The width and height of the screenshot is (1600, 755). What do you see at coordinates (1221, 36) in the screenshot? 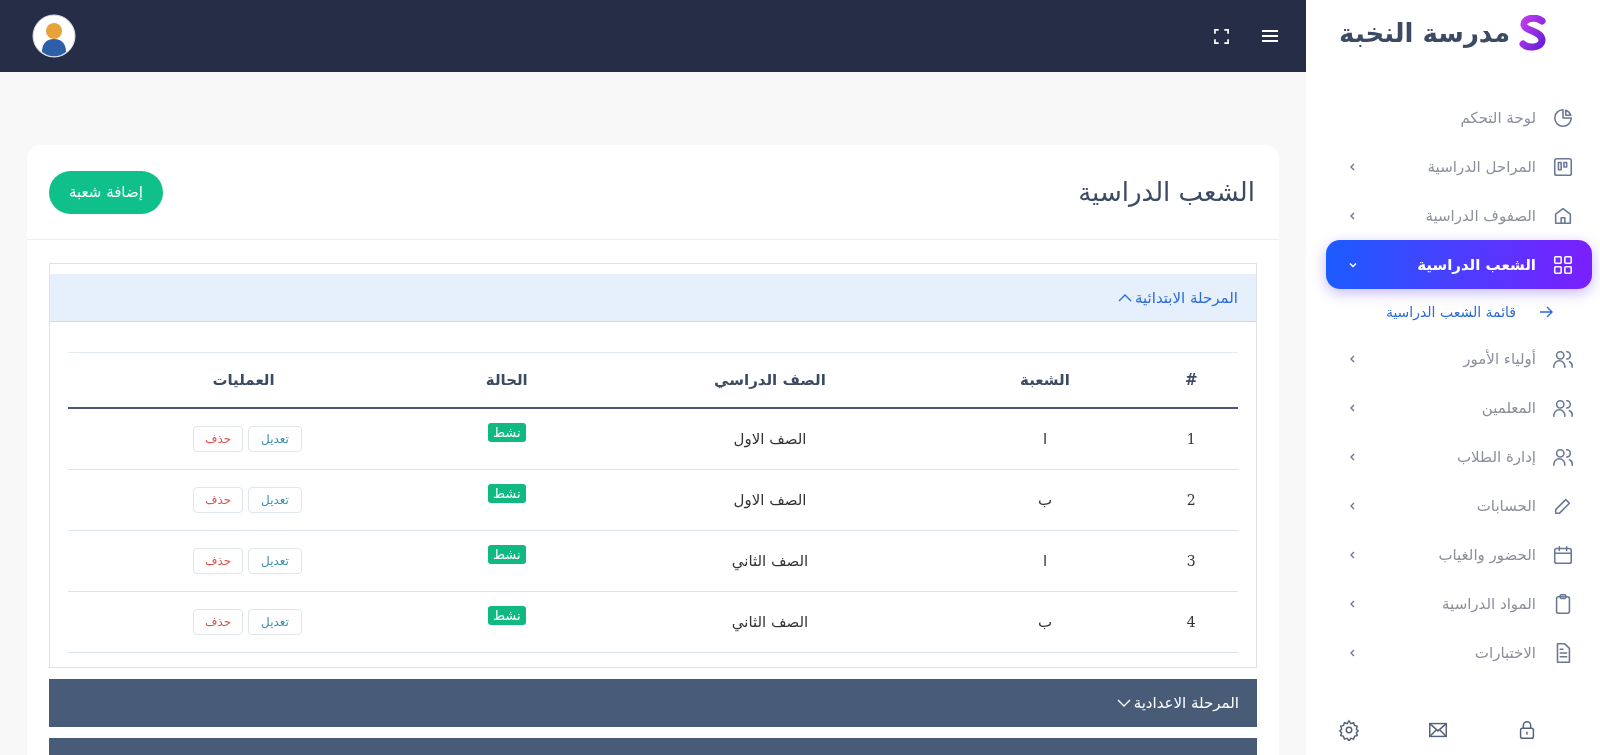
I see `fullscreen-icon` at bounding box center [1221, 36].